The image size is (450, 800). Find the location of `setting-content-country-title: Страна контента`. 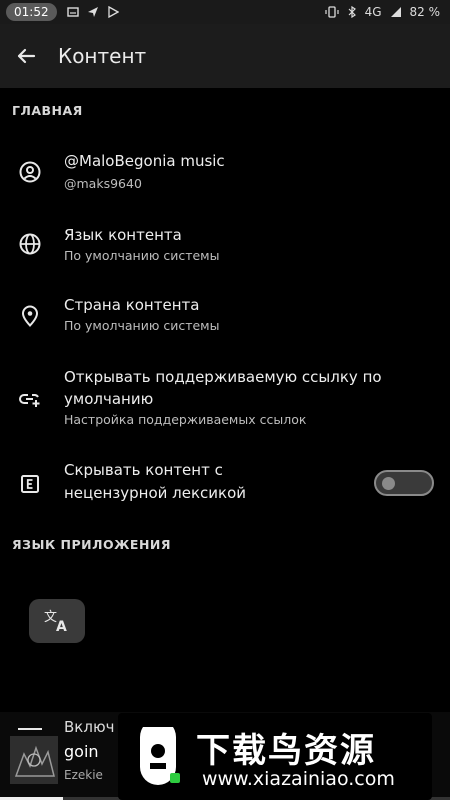

setting-content-country-title: Страна контента is located at coordinates (132, 305).